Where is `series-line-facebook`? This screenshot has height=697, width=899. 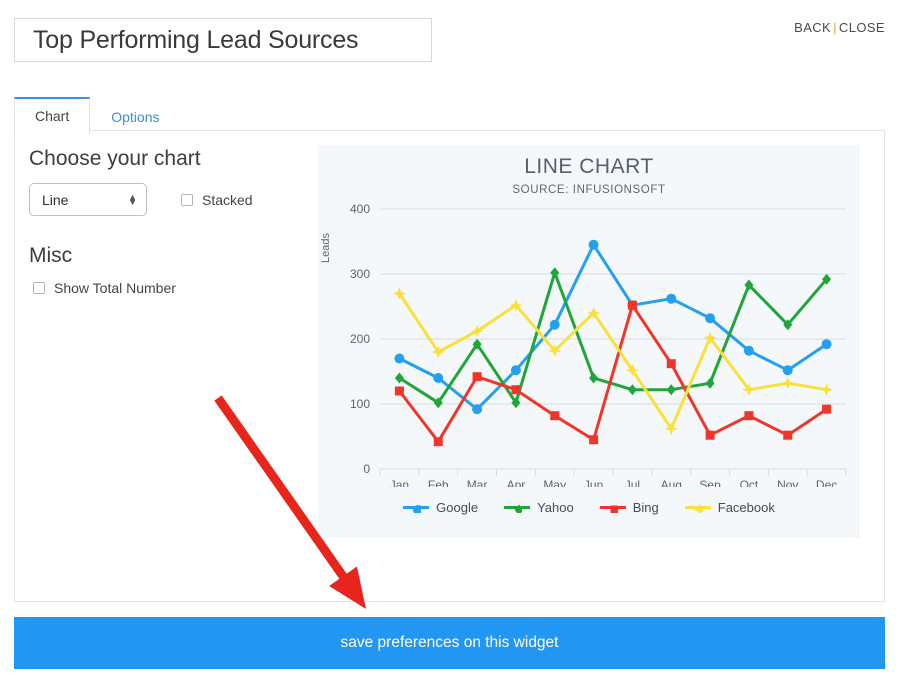 series-line-facebook is located at coordinates (613, 361).